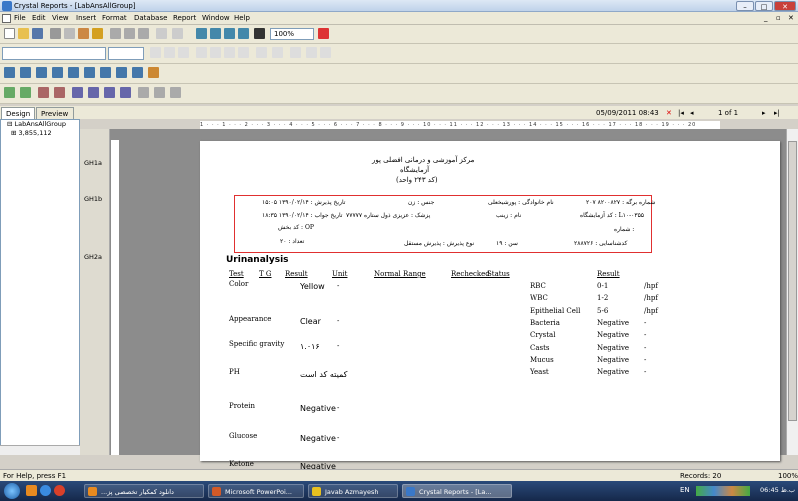 This screenshot has height=501, width=798. What do you see at coordinates (6, 18) in the screenshot?
I see `document-icon` at bounding box center [6, 18].